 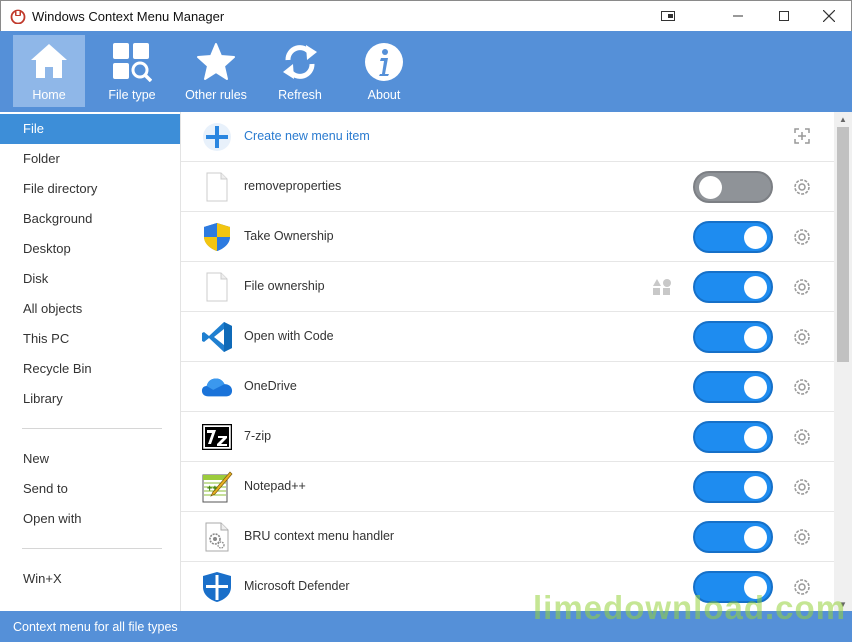 I want to click on list-item-label: File ownership, so click(x=284, y=286).